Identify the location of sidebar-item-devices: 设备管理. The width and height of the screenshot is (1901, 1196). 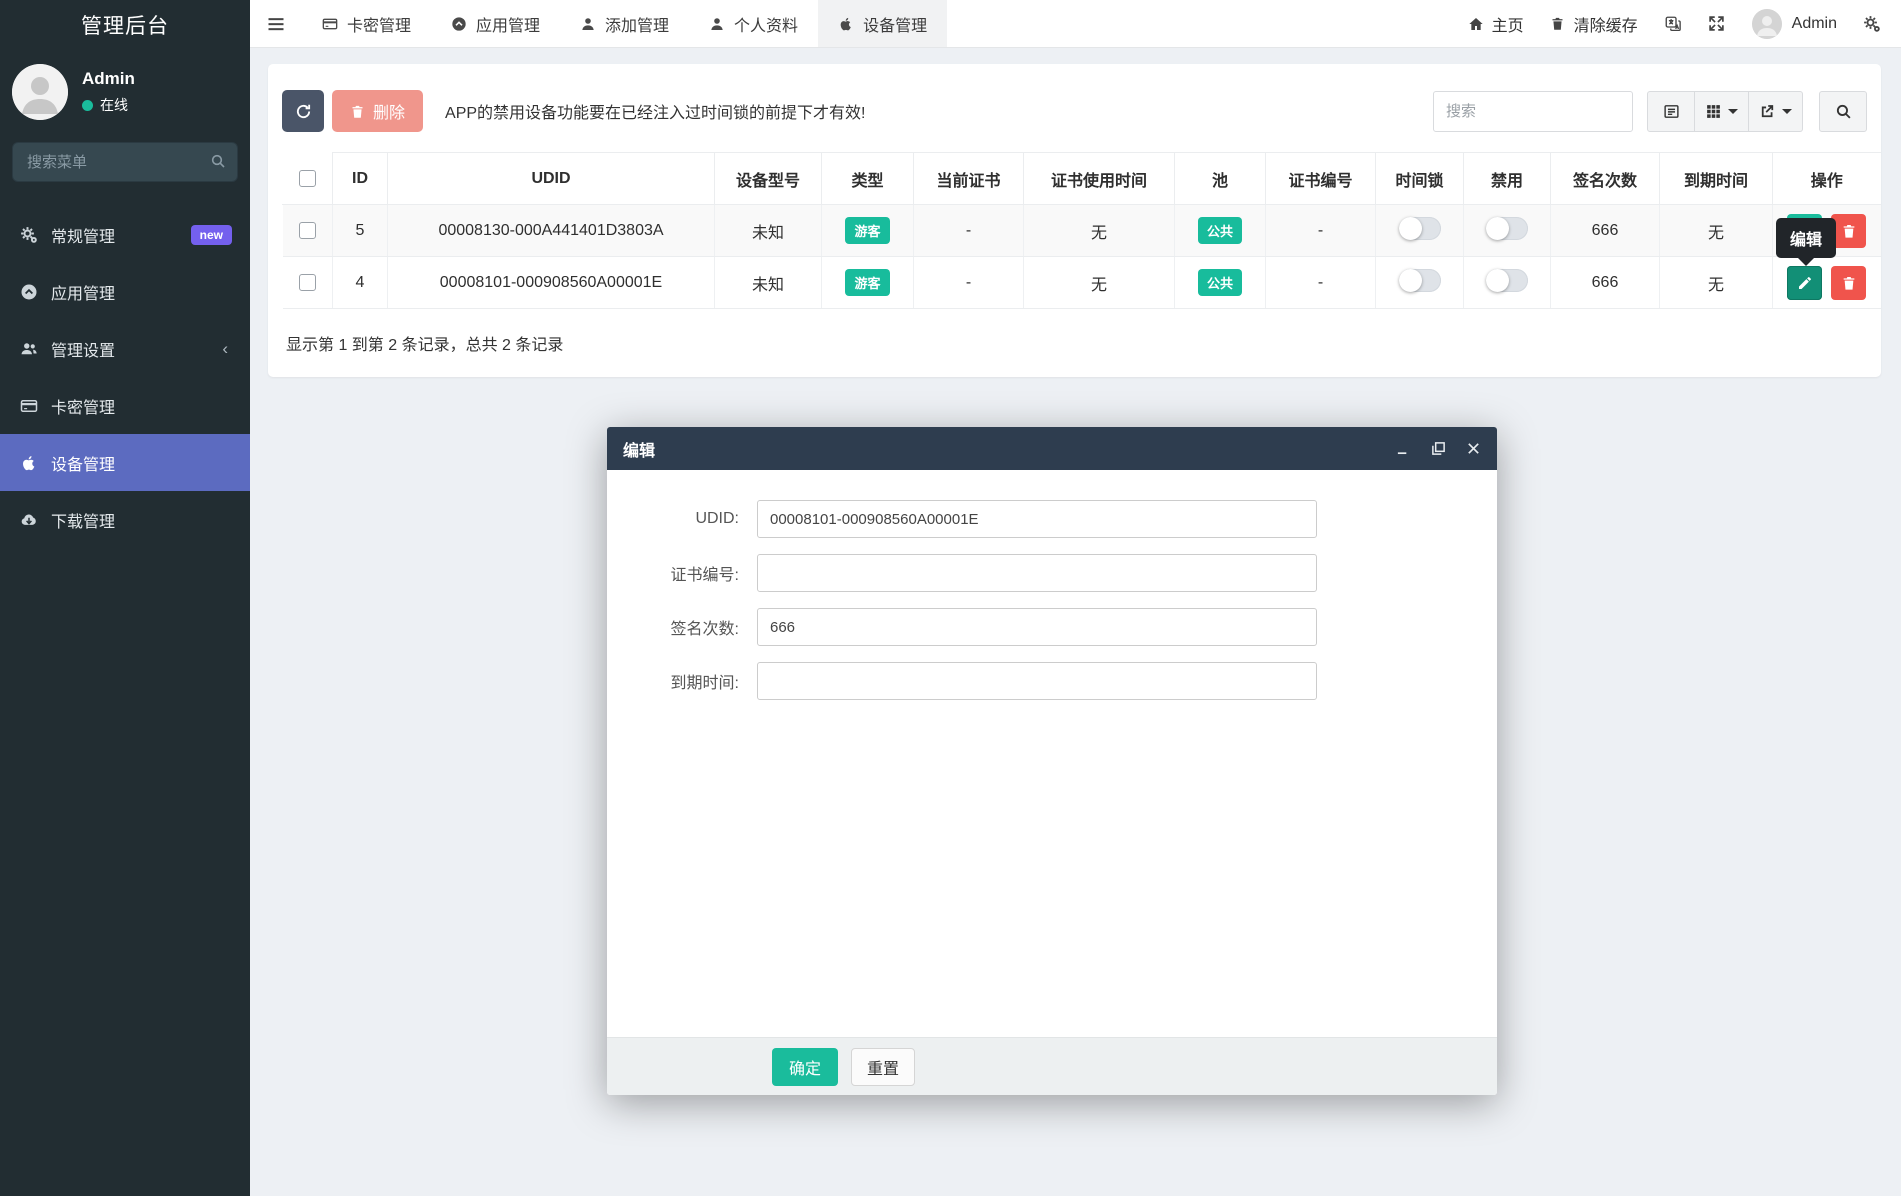
(125, 462).